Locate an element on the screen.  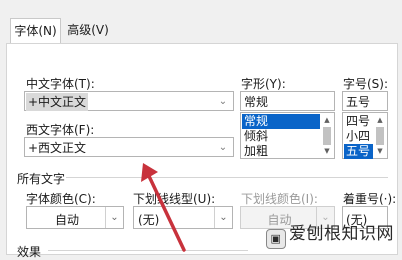
section-divider is located at coordinates (227, 177).